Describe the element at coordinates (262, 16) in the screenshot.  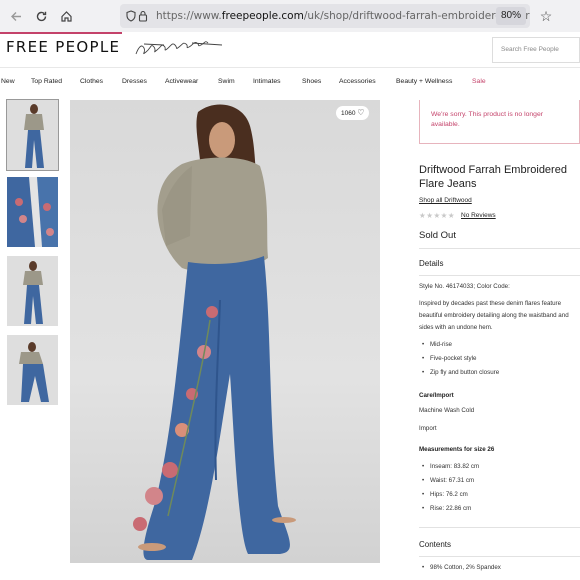
I see `url-domain: freepeople.com` at that location.